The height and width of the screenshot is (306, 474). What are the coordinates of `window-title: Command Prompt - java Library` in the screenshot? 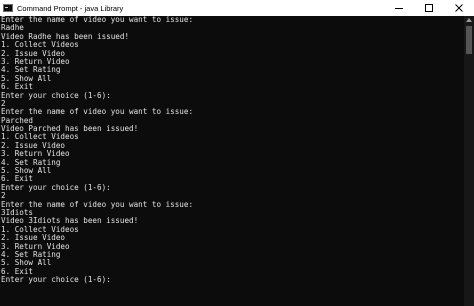 It's located at (70, 8).